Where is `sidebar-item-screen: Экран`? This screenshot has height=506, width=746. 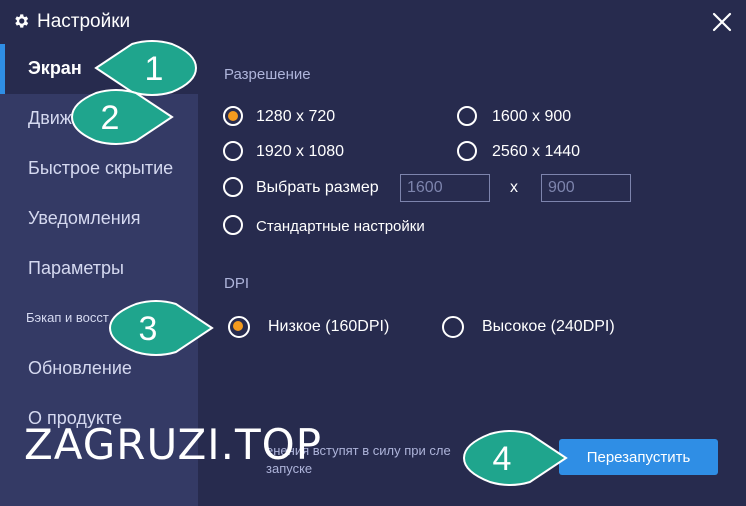
sidebar-item-screen: Экран is located at coordinates (55, 68).